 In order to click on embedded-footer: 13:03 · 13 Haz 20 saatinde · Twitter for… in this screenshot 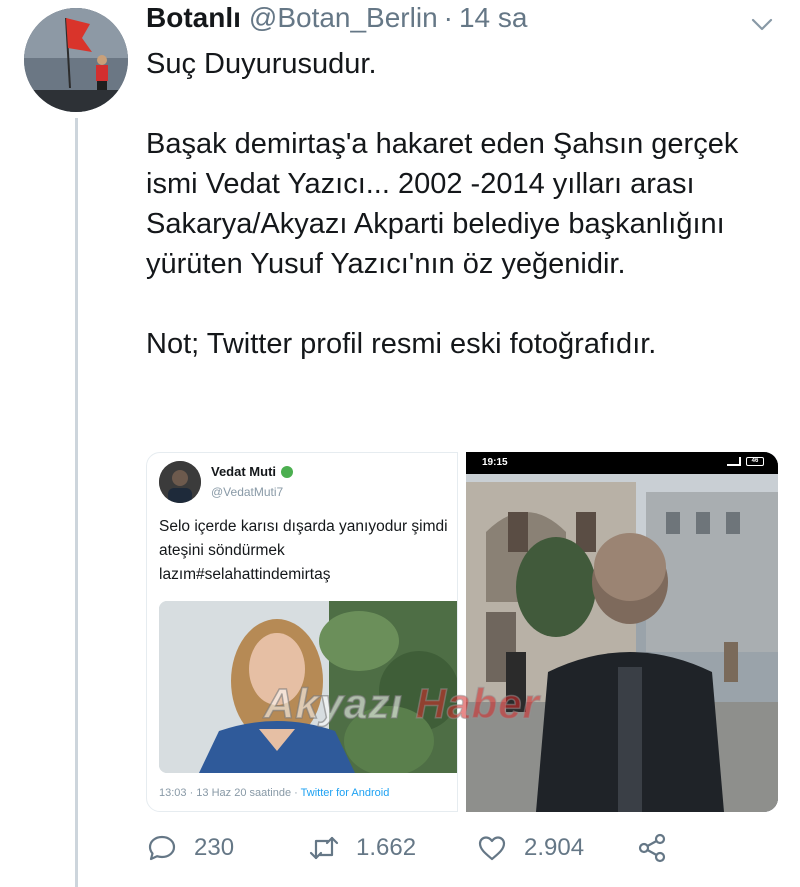, I will do `click(274, 793)`.